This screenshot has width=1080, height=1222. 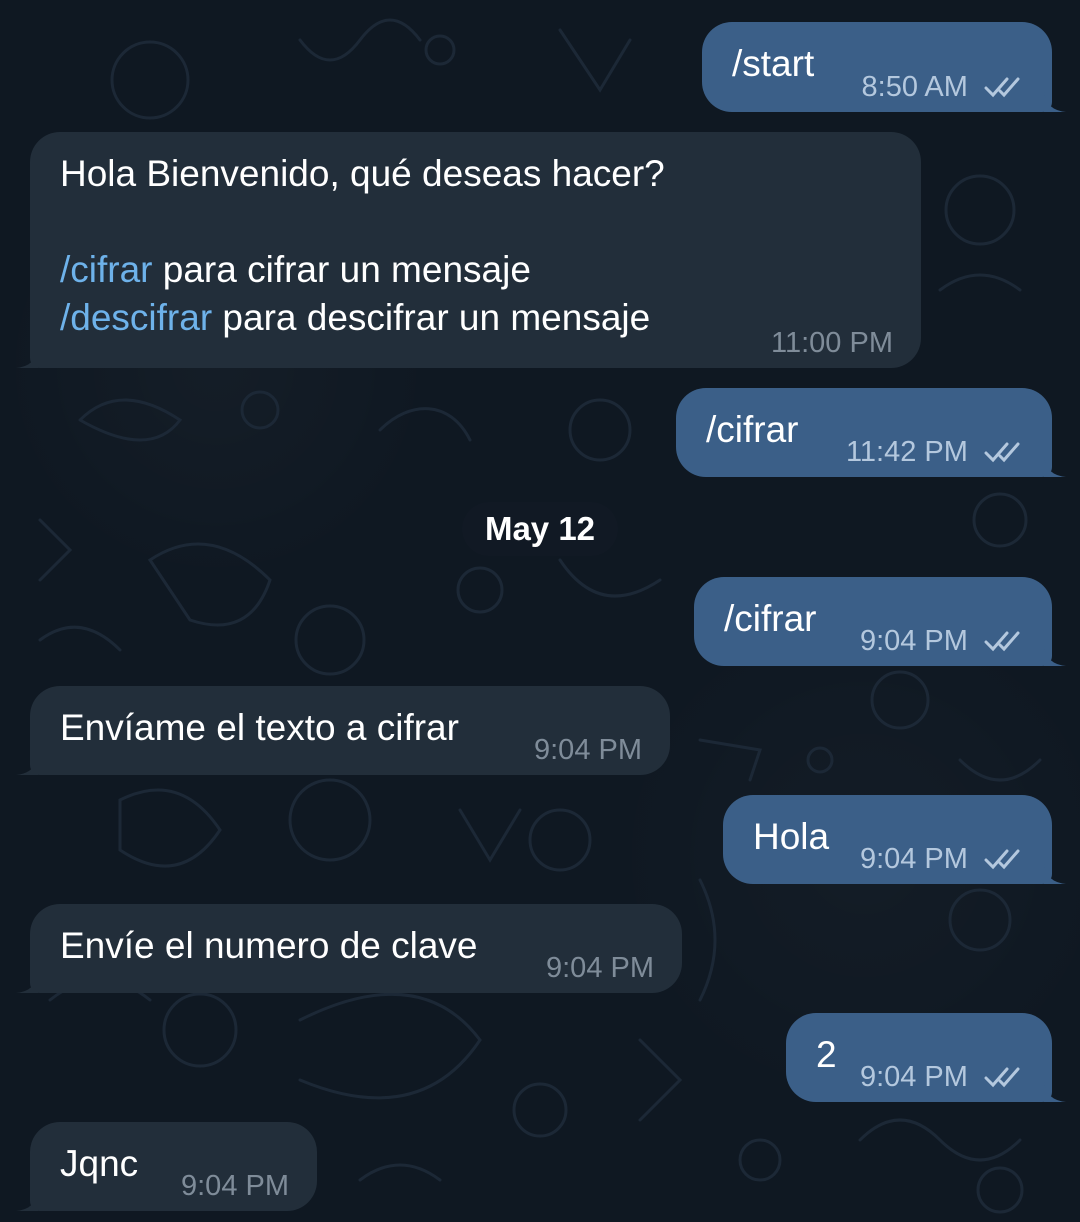 I want to click on message-time: 11:00 PM, so click(x=832, y=343).